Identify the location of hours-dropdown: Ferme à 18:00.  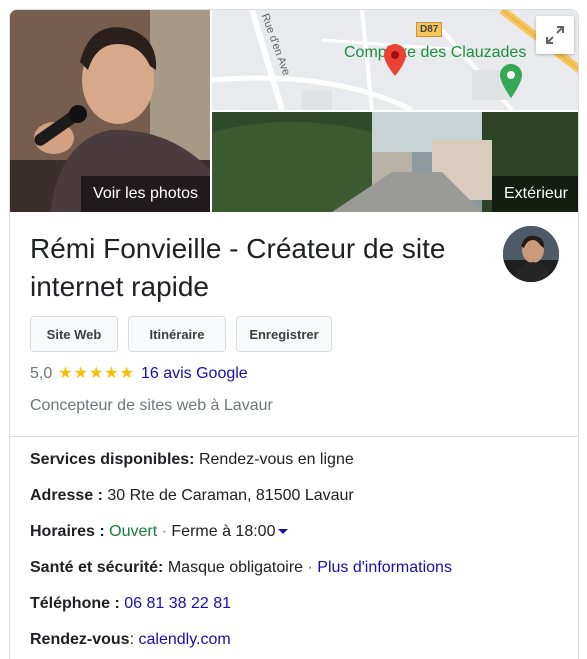
(230, 531).